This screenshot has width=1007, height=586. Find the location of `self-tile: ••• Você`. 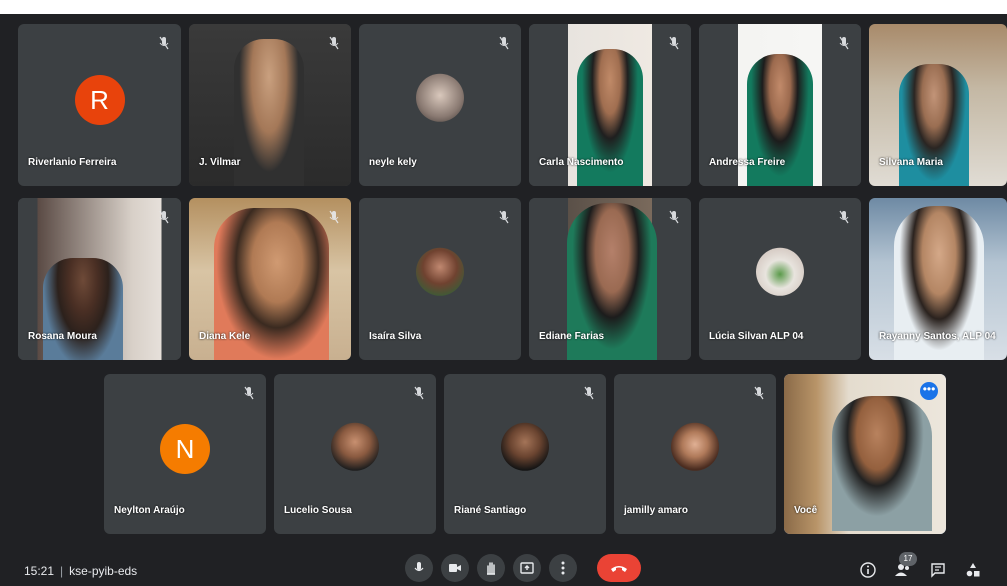

self-tile: ••• Você is located at coordinates (865, 454).